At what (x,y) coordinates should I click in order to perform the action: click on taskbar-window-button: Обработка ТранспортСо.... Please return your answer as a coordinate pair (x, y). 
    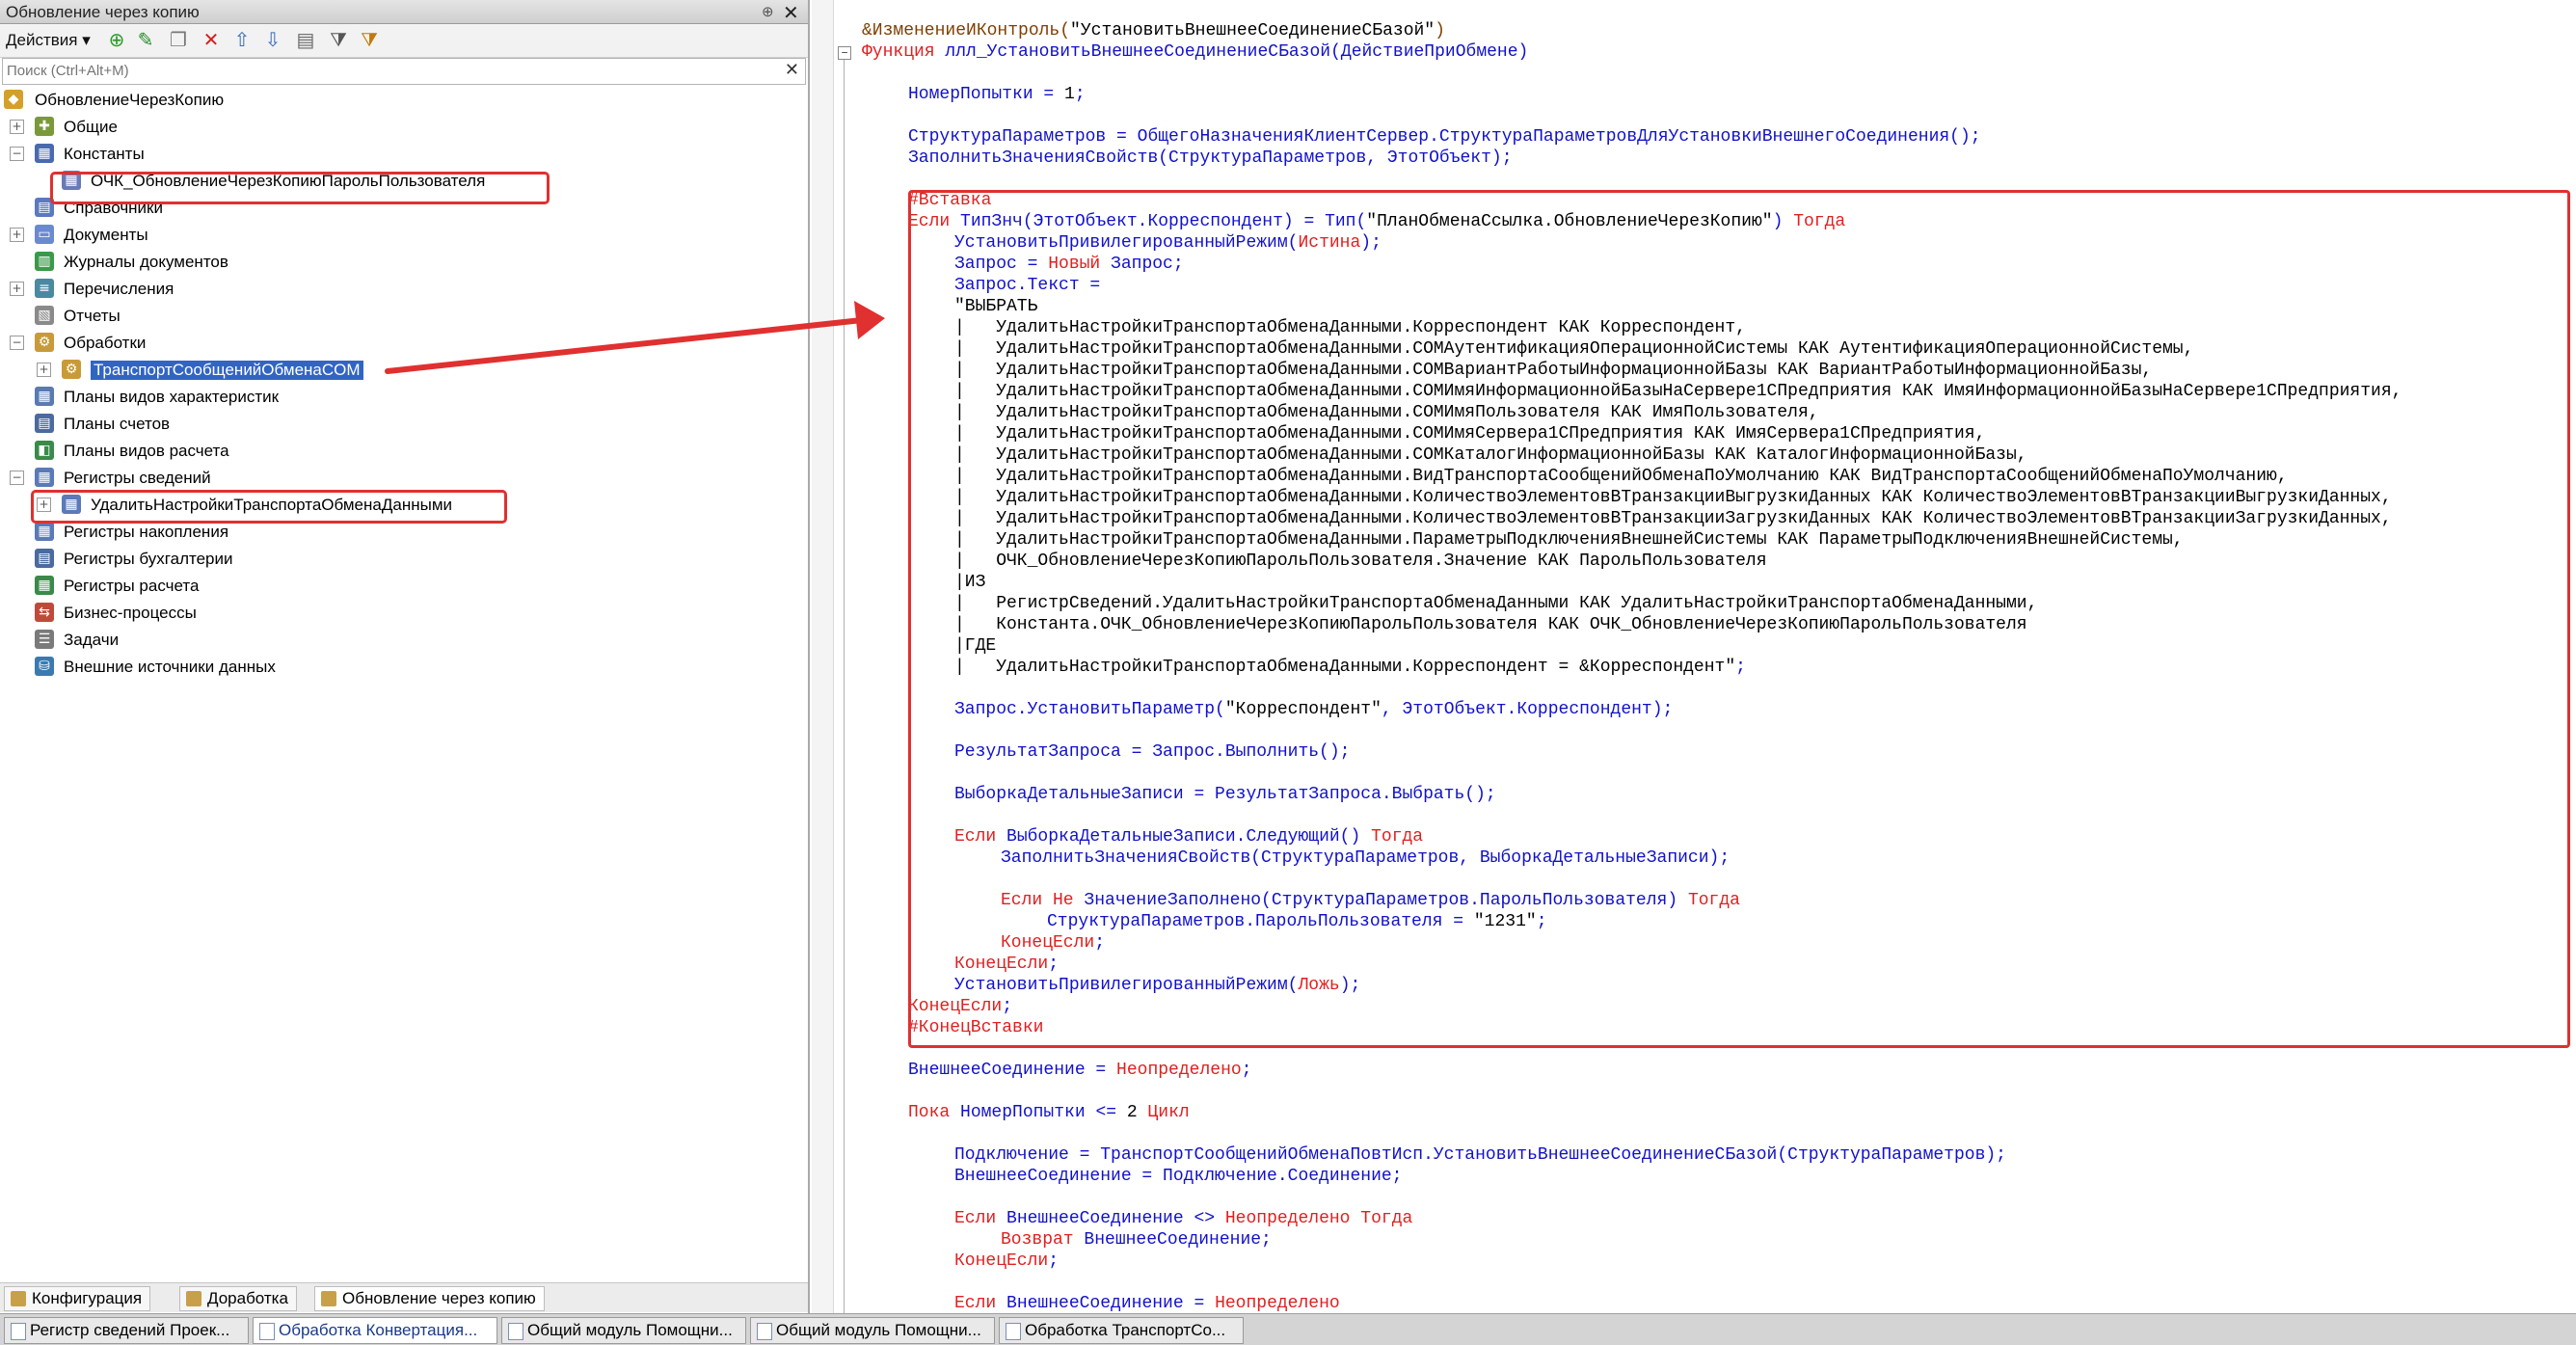
    Looking at the image, I should click on (1121, 1330).